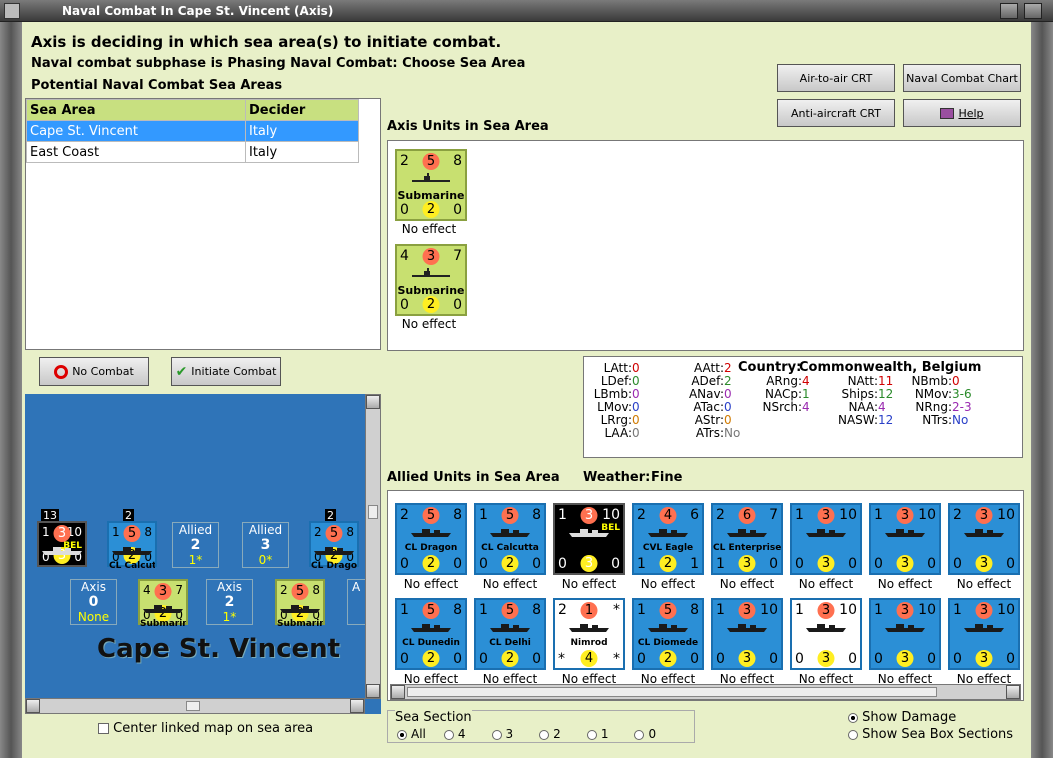 This screenshot has height=758, width=1053. I want to click on allied-horizontal-scrollbar, so click(705, 692).